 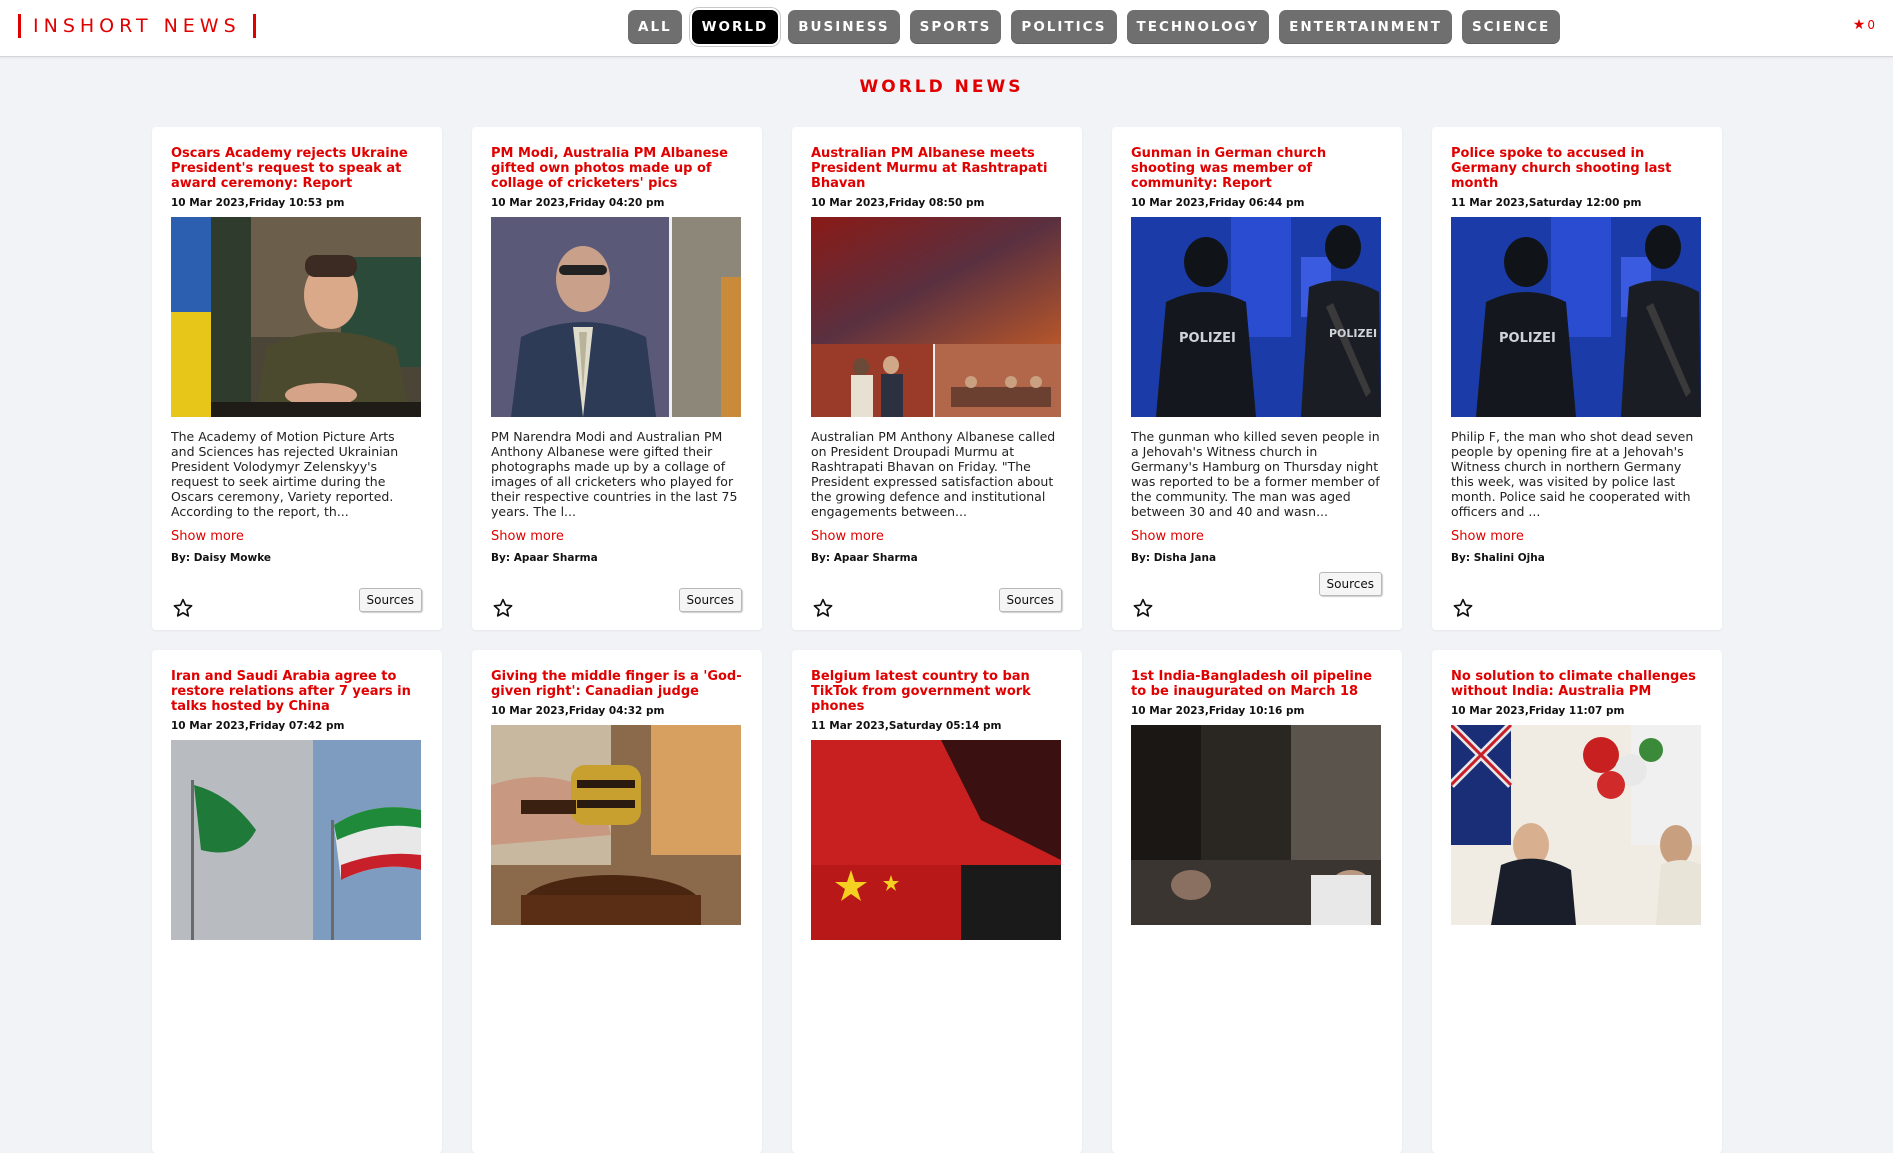 I want to click on nav-politics: POLITICS, so click(x=1064, y=27).